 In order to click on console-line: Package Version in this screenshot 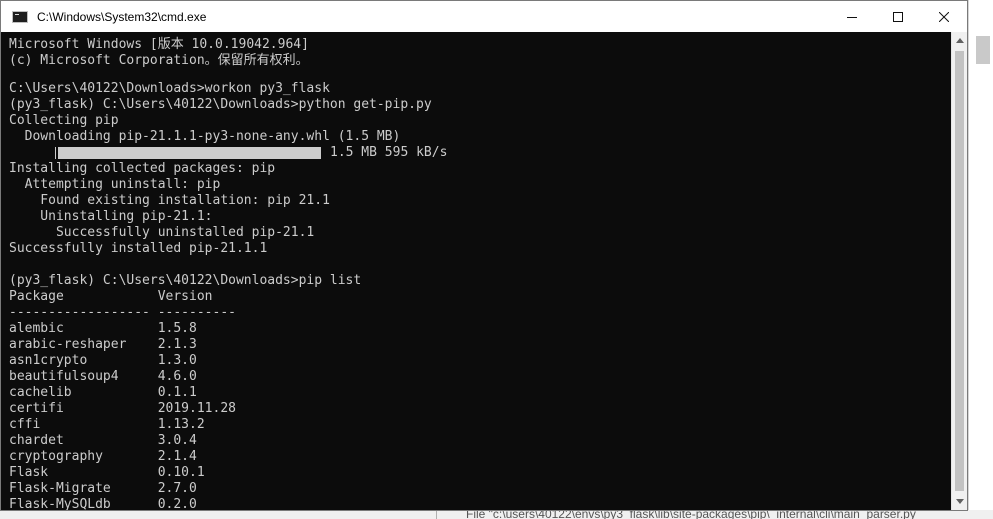, I will do `click(111, 296)`.